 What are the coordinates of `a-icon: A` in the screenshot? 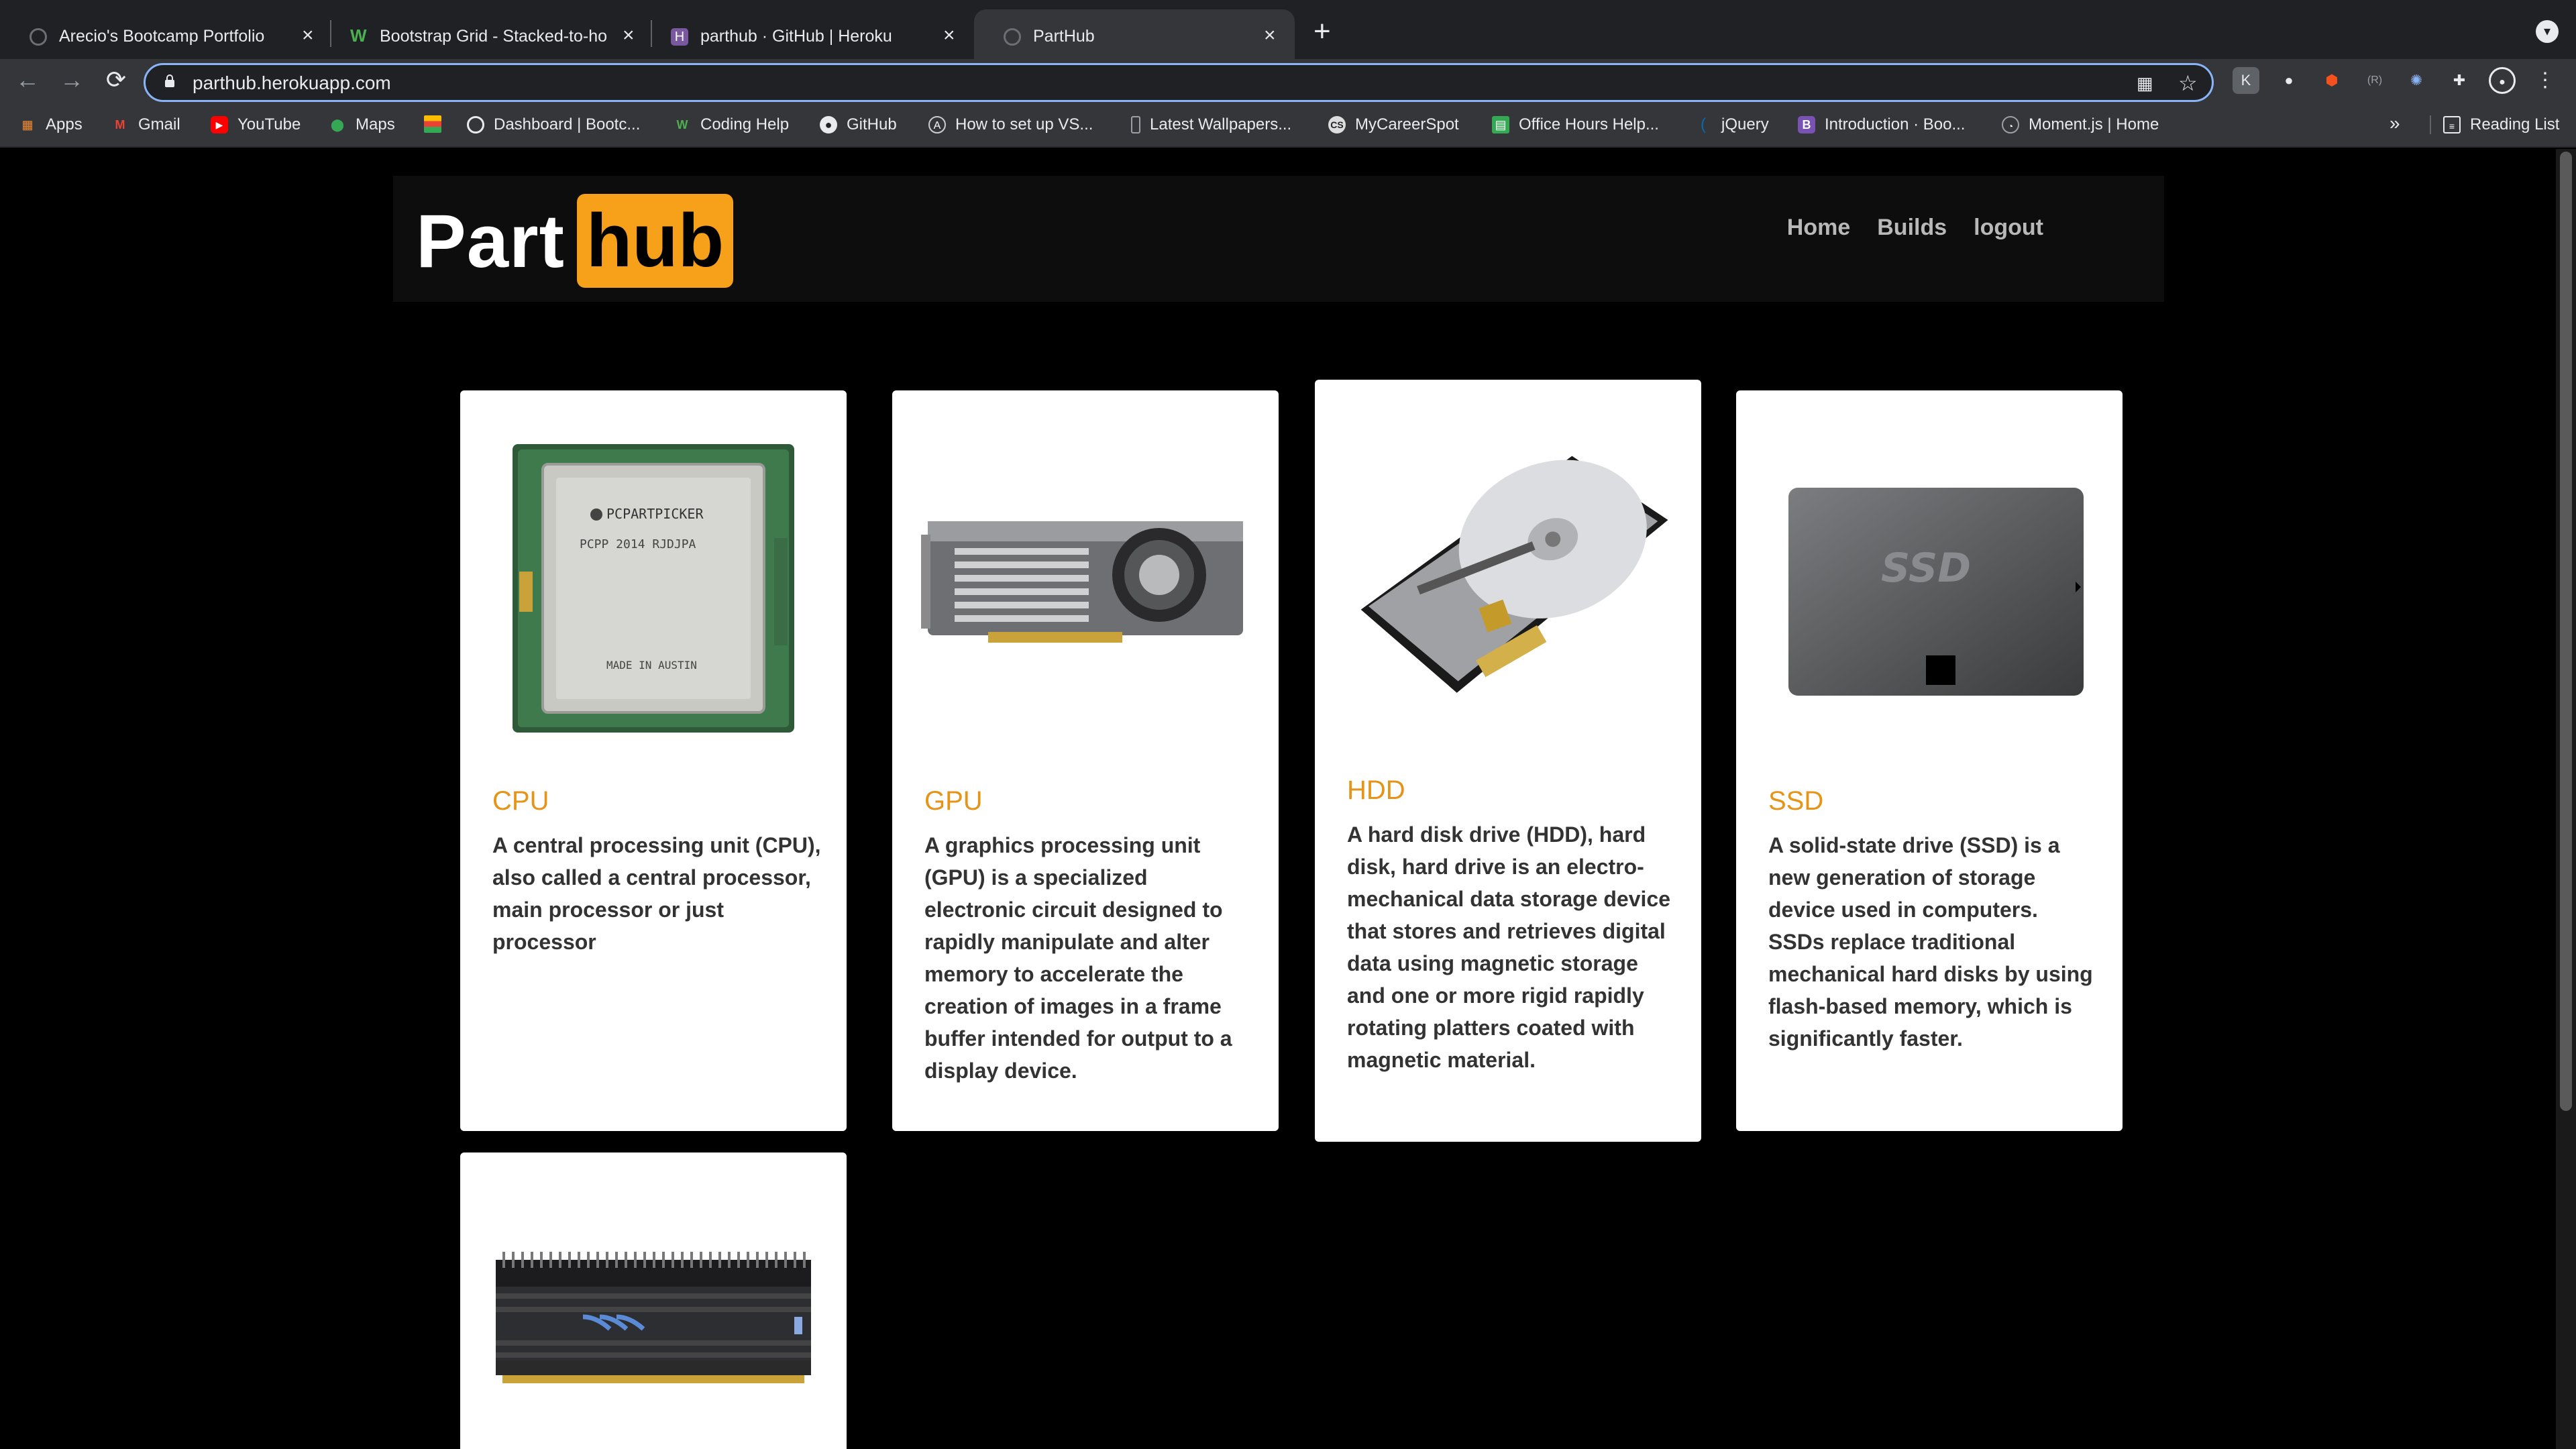 It's located at (937, 124).